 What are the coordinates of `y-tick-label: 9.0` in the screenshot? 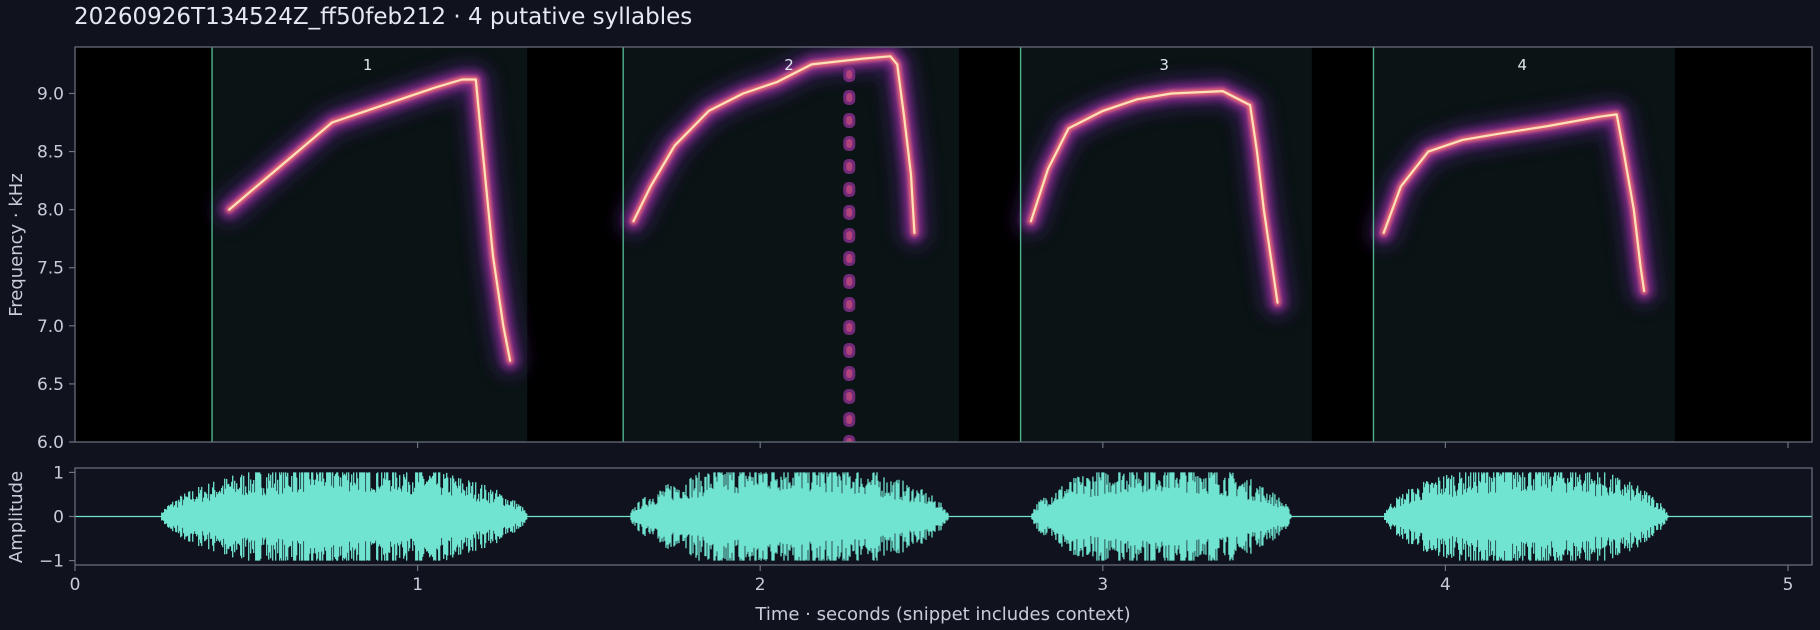 It's located at (50, 94).